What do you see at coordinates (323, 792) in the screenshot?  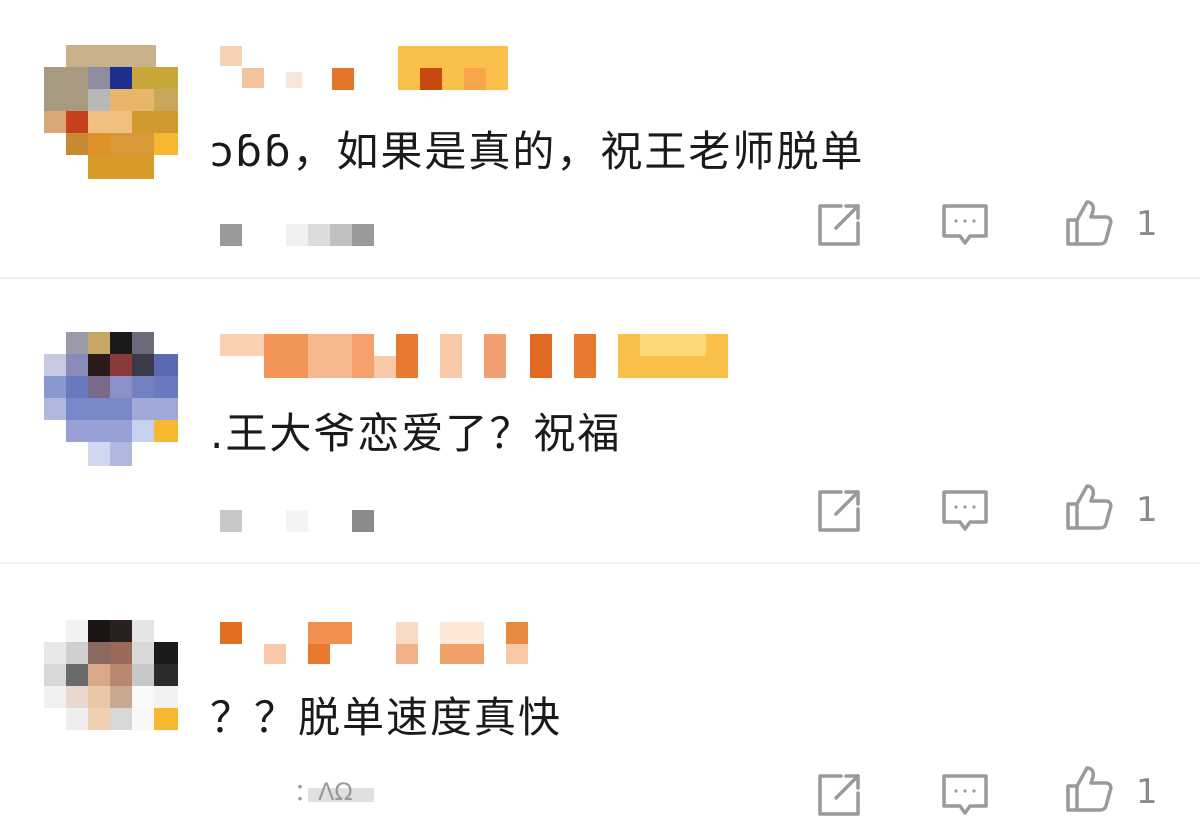 I see `time-text: ：ΛΩ` at bounding box center [323, 792].